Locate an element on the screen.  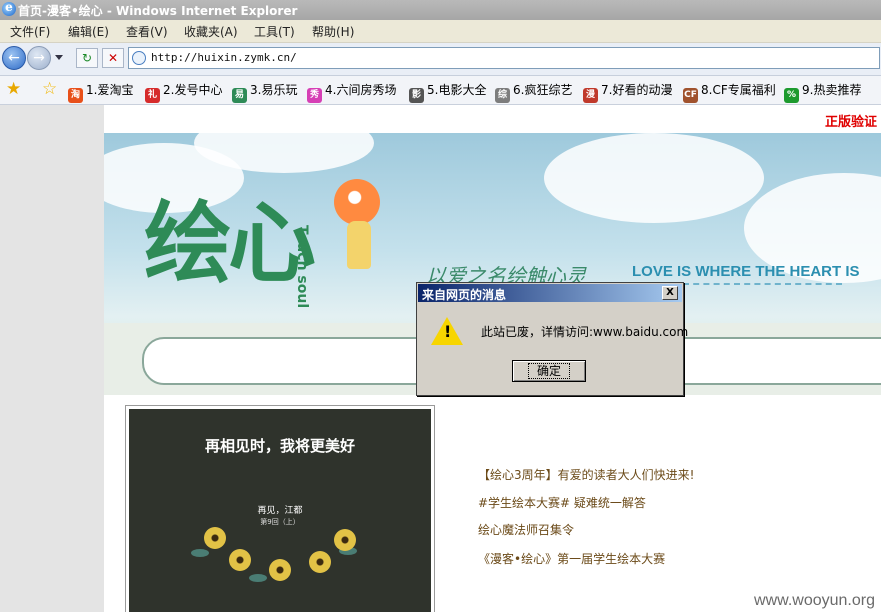
dialog-title: 来自网页的消息 is located at coordinates (464, 295).